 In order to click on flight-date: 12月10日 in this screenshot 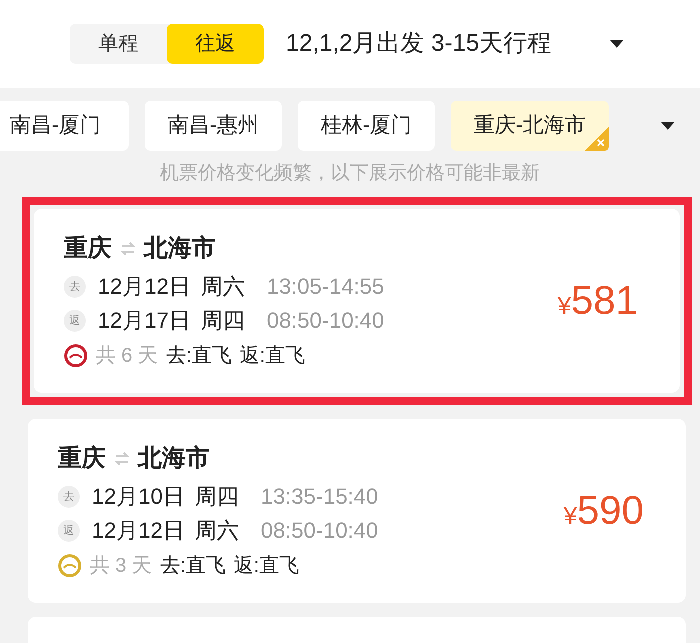, I will do `click(138, 496)`.